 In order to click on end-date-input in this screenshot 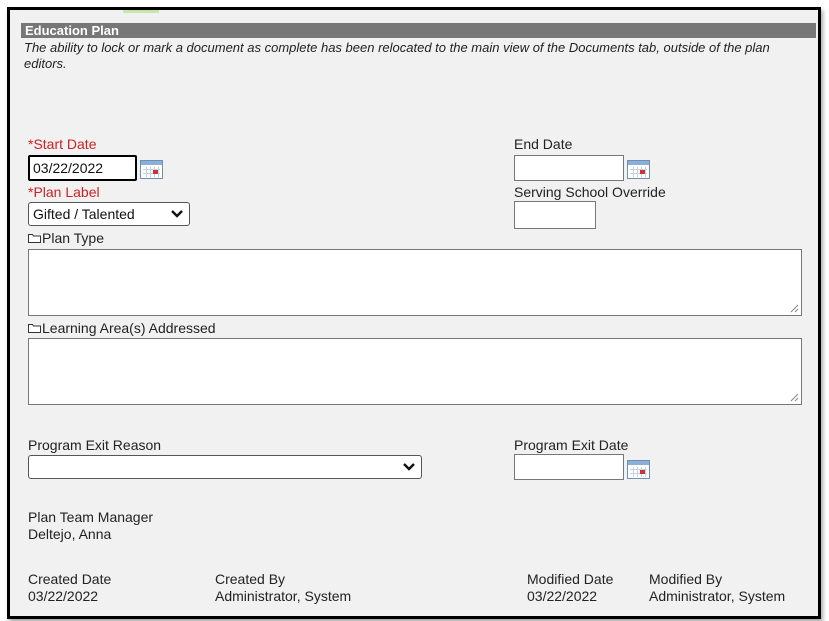, I will do `click(569, 168)`.